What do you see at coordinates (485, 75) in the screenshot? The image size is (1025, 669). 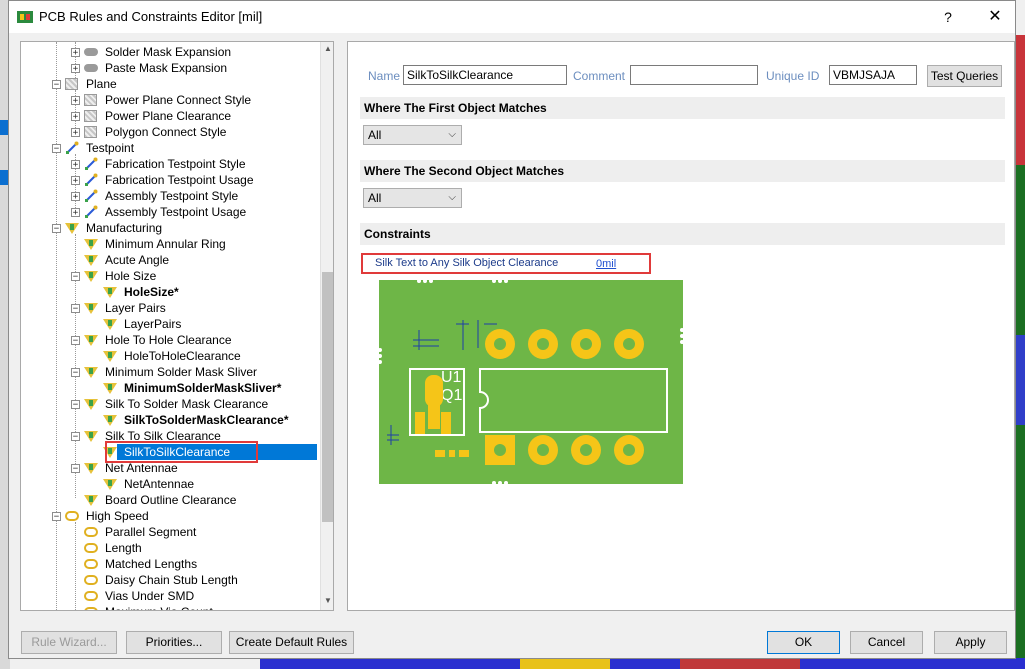 I see `name-field: SilkToSilkClearance` at bounding box center [485, 75].